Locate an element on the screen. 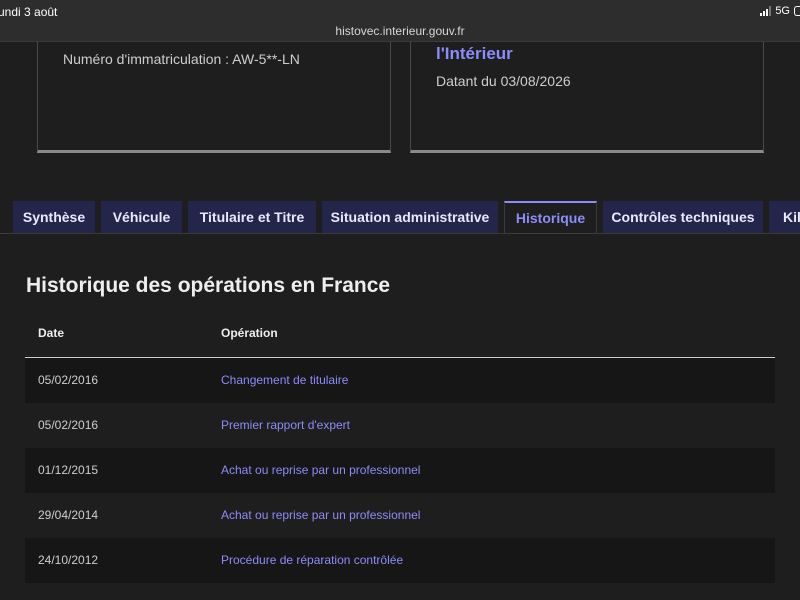  tab-historique: Historique is located at coordinates (550, 217).